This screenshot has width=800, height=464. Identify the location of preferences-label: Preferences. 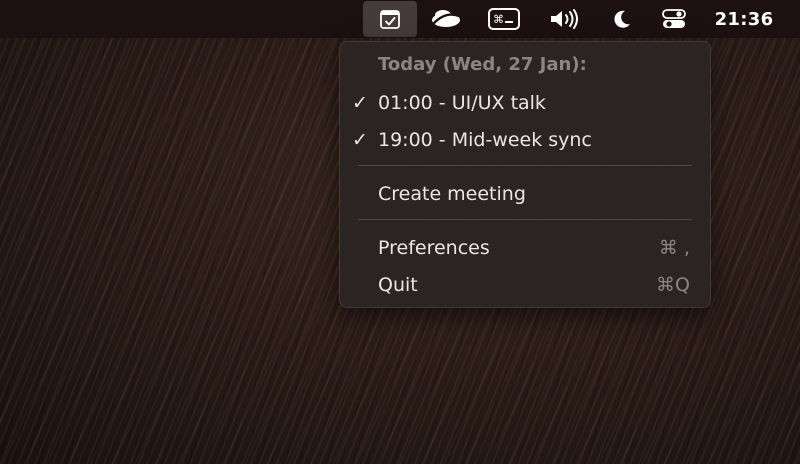
(434, 248).